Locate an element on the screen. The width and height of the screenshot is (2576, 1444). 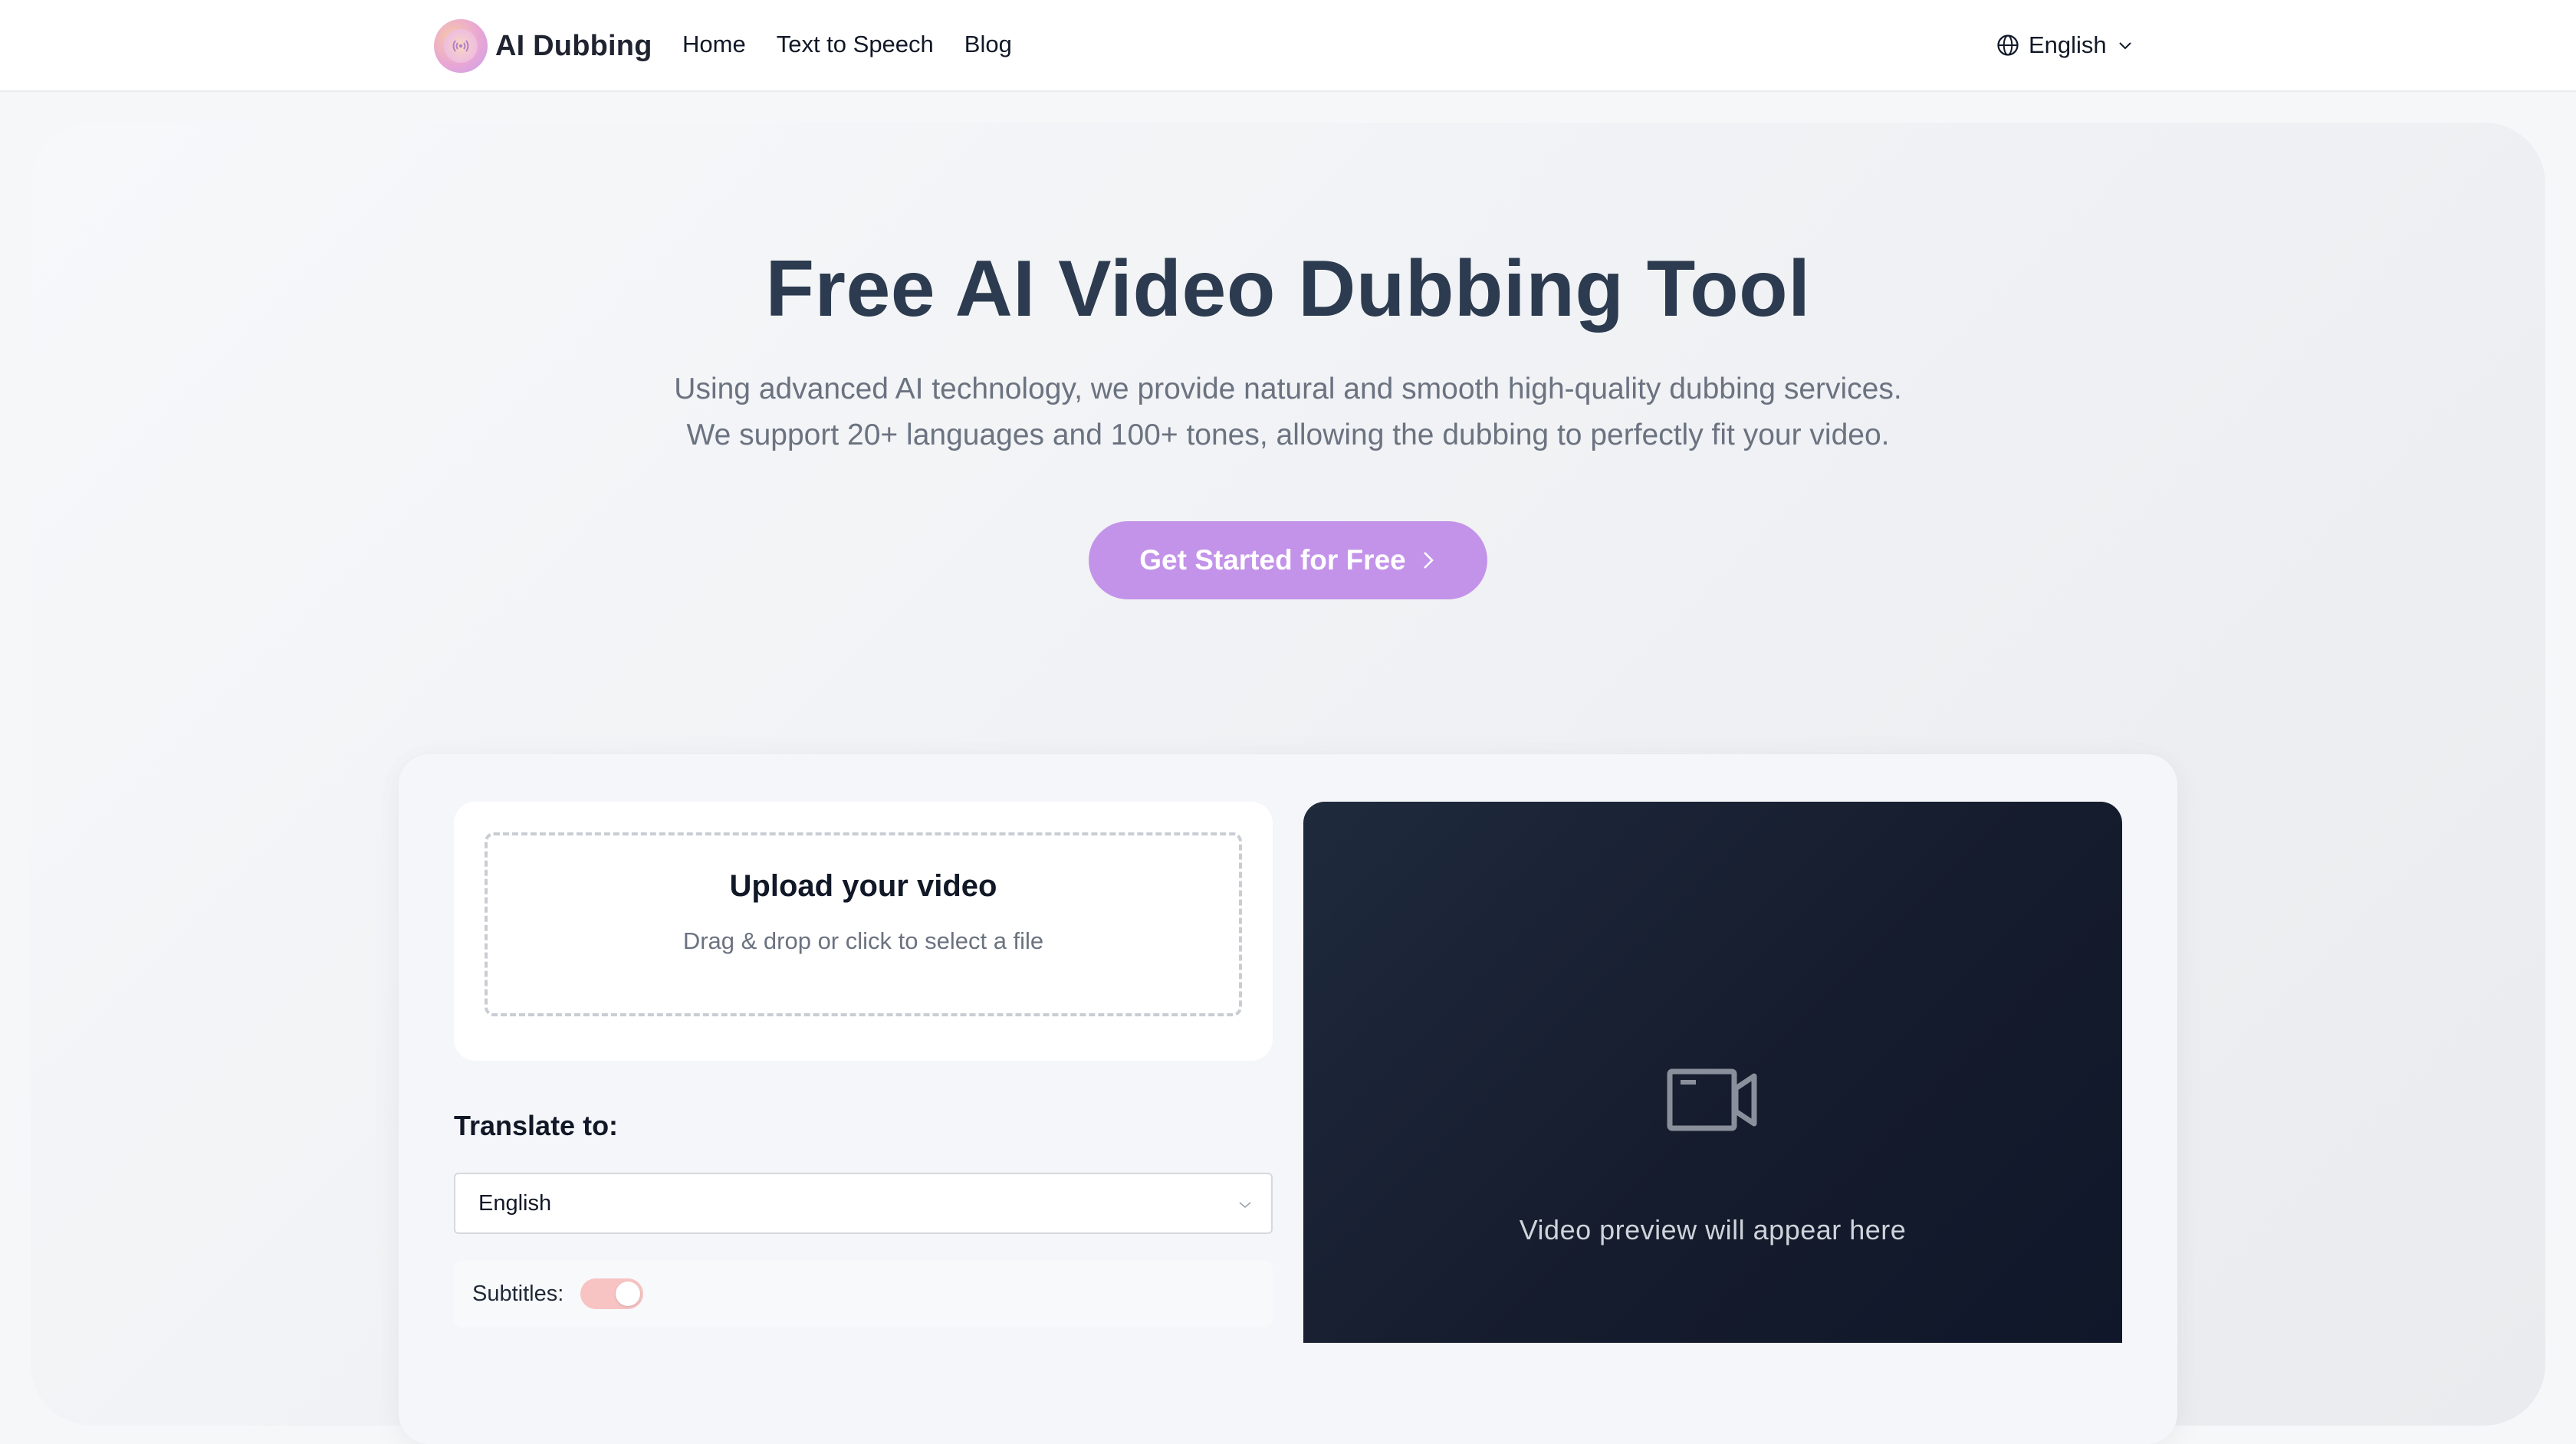
toggle-knob is located at coordinates (628, 1294).